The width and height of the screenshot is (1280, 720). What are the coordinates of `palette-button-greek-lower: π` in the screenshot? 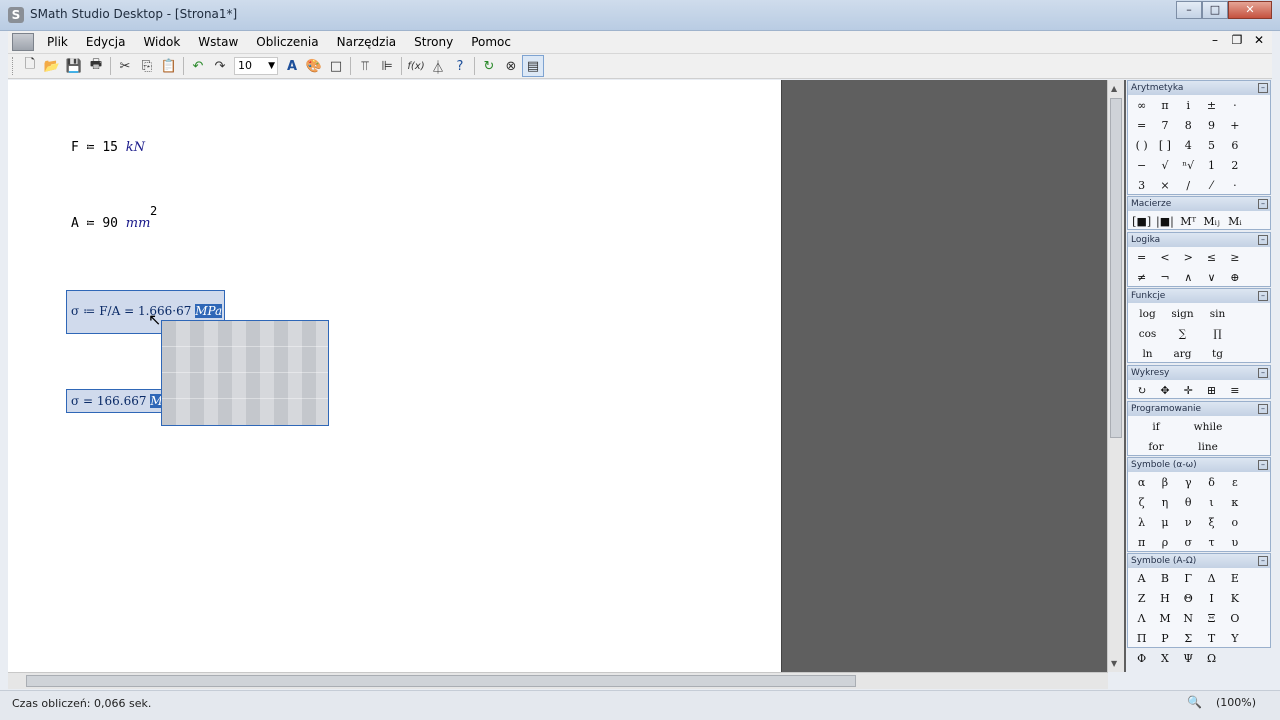 It's located at (1141, 543).